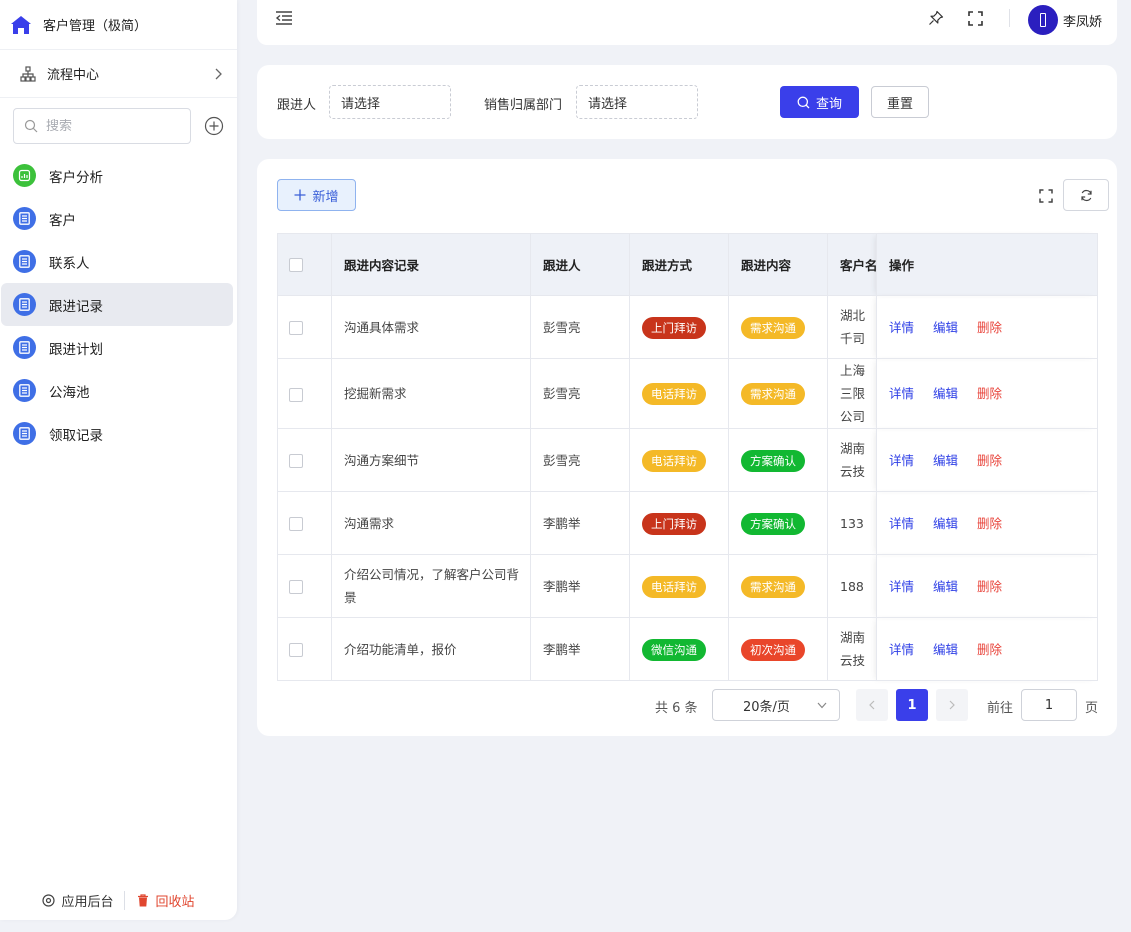 Image resolution: width=1131 pixels, height=932 pixels. What do you see at coordinates (28, 73) in the screenshot?
I see `org-chart-icon` at bounding box center [28, 73].